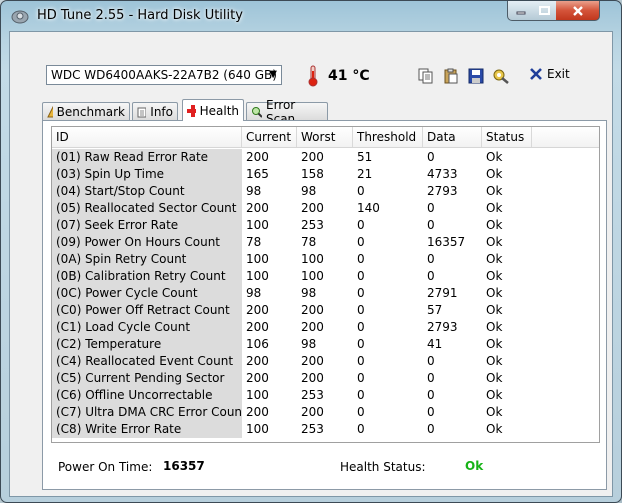 The height and width of the screenshot is (503, 622). Describe the element at coordinates (147, 191) in the screenshot. I see `attribute-id: (04) Start/Stop Count` at that location.